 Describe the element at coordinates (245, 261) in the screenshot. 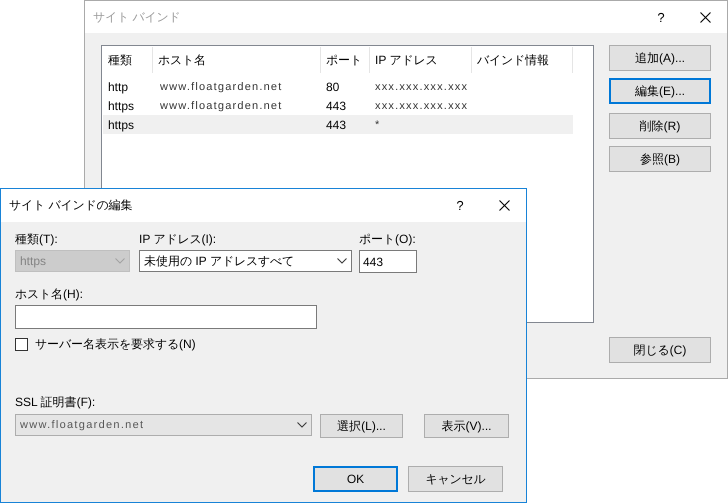

I see `ip-dropdown: 未使用の IP アドレスすべて` at that location.